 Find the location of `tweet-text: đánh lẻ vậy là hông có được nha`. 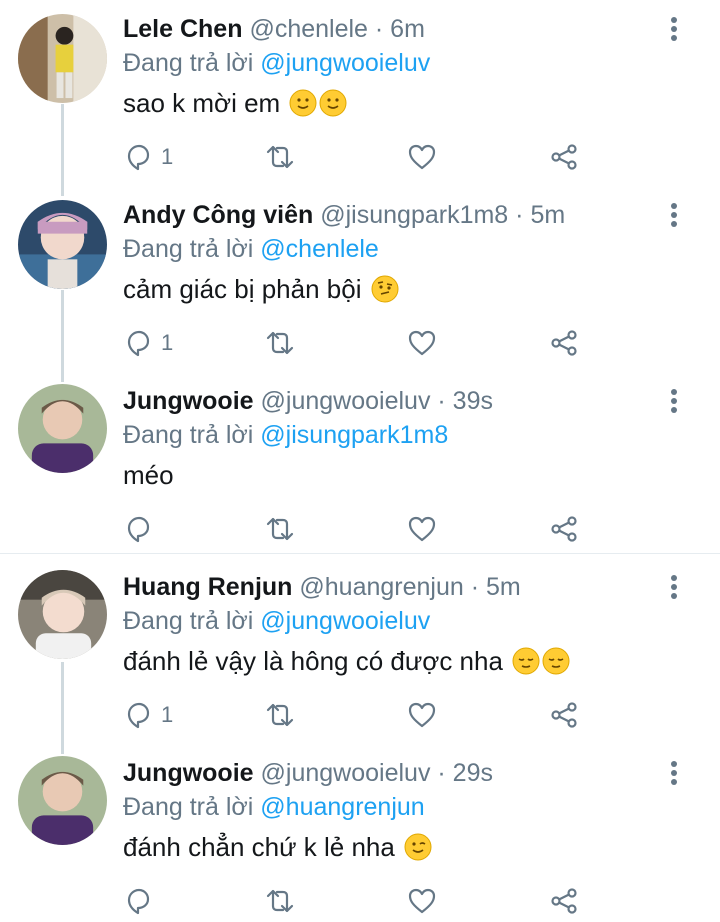

tweet-text: đánh lẻ vậy là hông có được nha is located at coordinates (346, 661).